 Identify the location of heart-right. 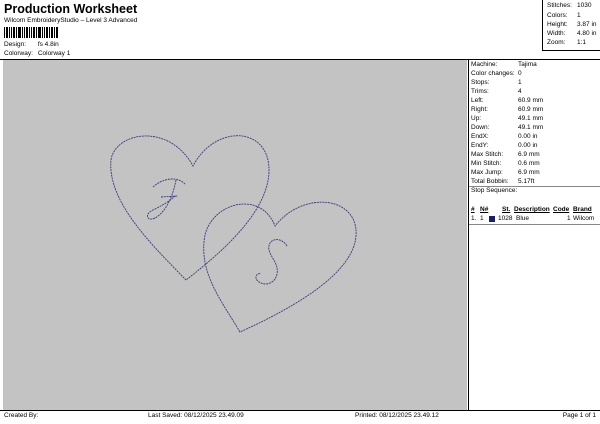
(280, 267).